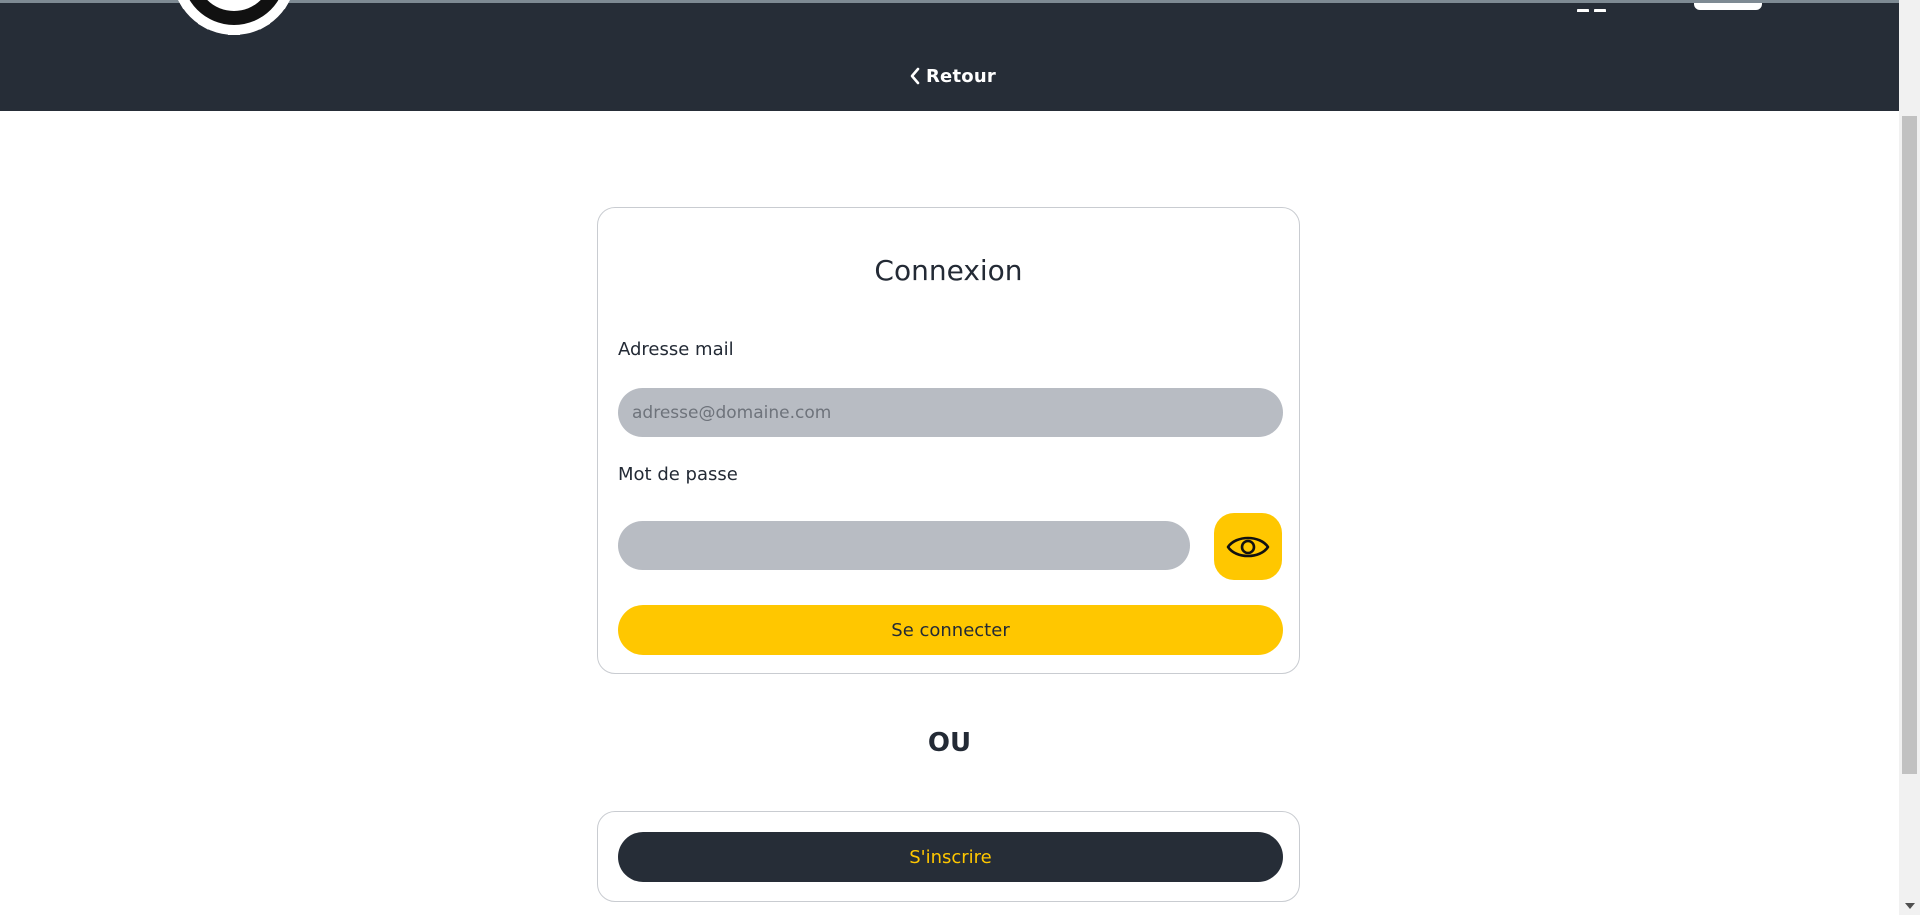 This screenshot has width=1920, height=915. I want to click on toggle-password-visibility-button, so click(1248, 546).